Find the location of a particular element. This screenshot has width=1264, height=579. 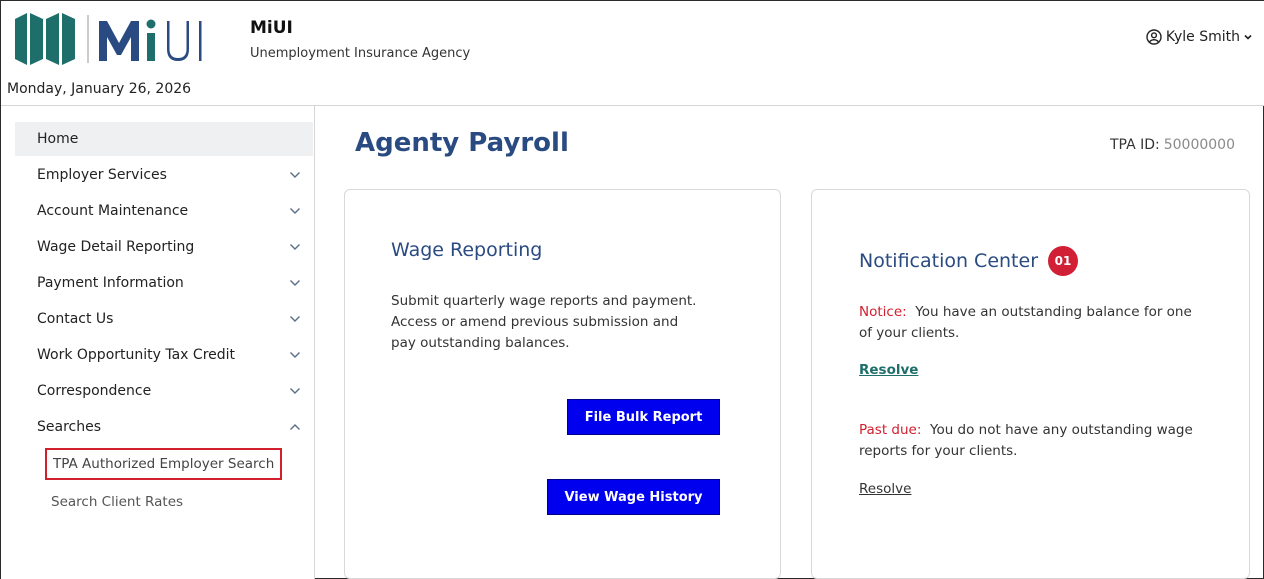

sidebar-subitem-label: TPA Authorized Employer Search is located at coordinates (164, 464).